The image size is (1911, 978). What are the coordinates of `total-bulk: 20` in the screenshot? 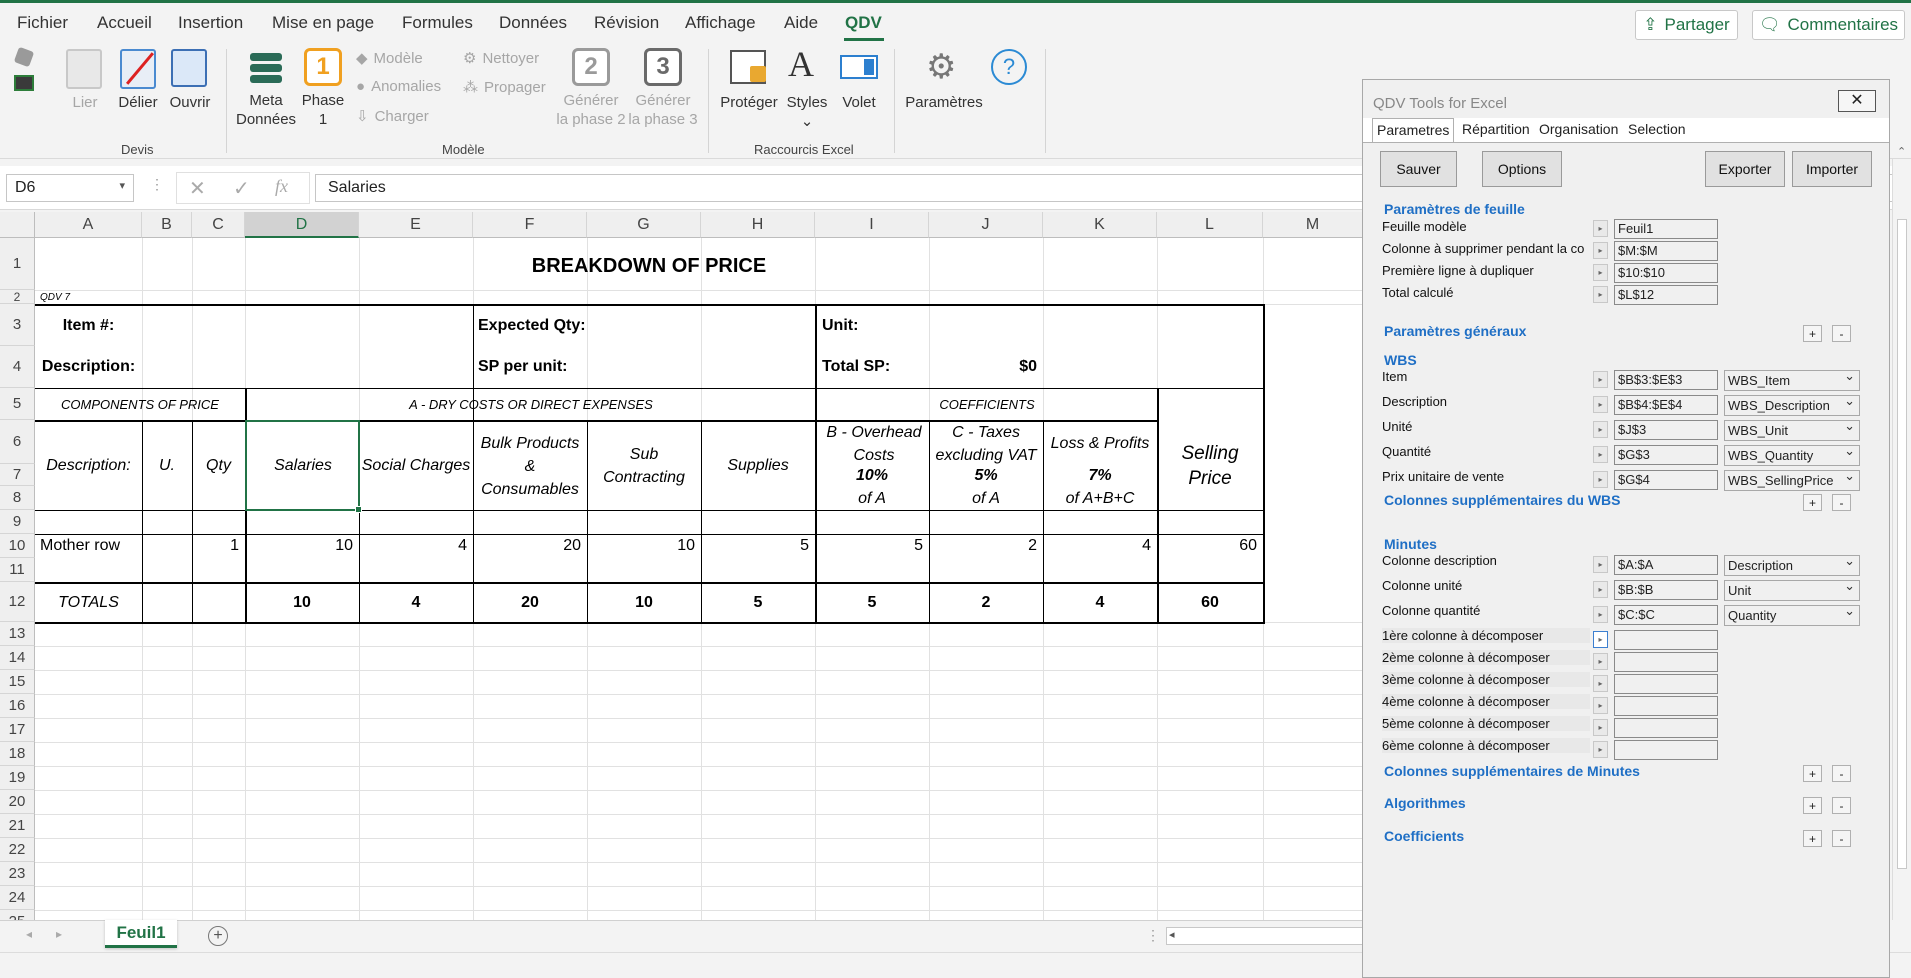 It's located at (530, 603).